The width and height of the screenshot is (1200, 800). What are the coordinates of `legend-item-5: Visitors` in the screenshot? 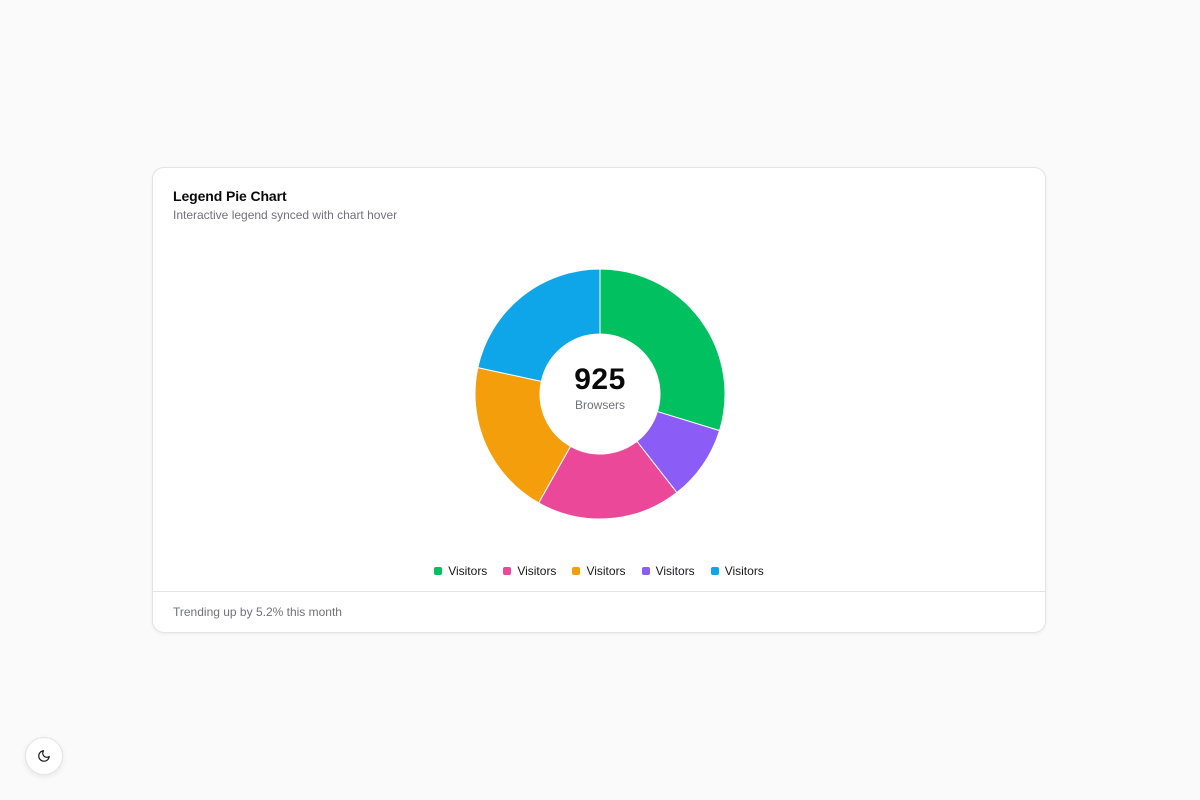 It's located at (737, 571).